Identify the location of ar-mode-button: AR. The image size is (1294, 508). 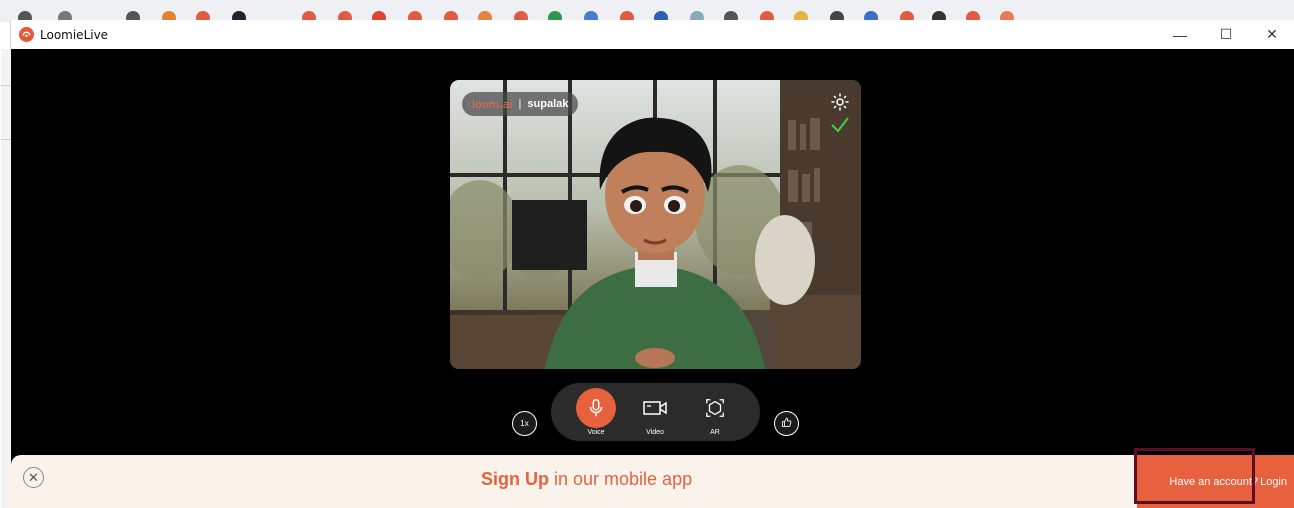
(715, 412).